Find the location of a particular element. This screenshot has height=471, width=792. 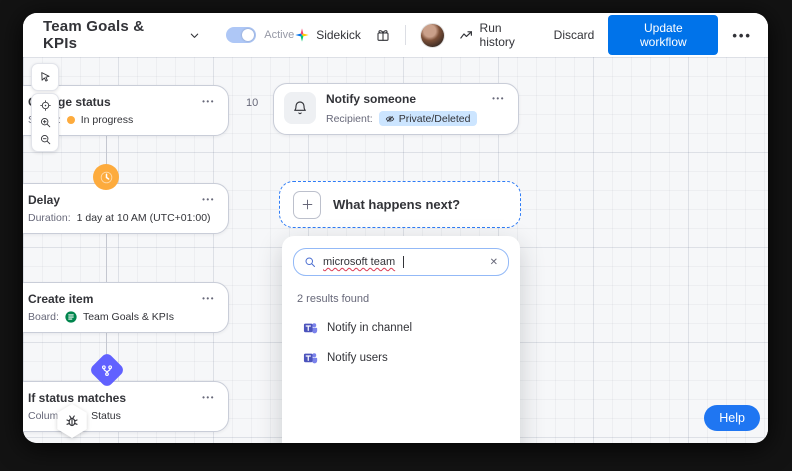

page-title: Team Goals & KPIs is located at coordinates (94, 35).